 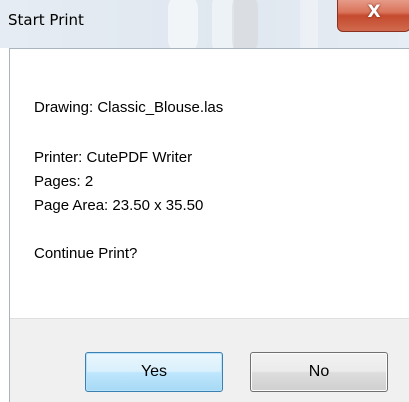 I want to click on window-title: Start Print, so click(x=46, y=20).